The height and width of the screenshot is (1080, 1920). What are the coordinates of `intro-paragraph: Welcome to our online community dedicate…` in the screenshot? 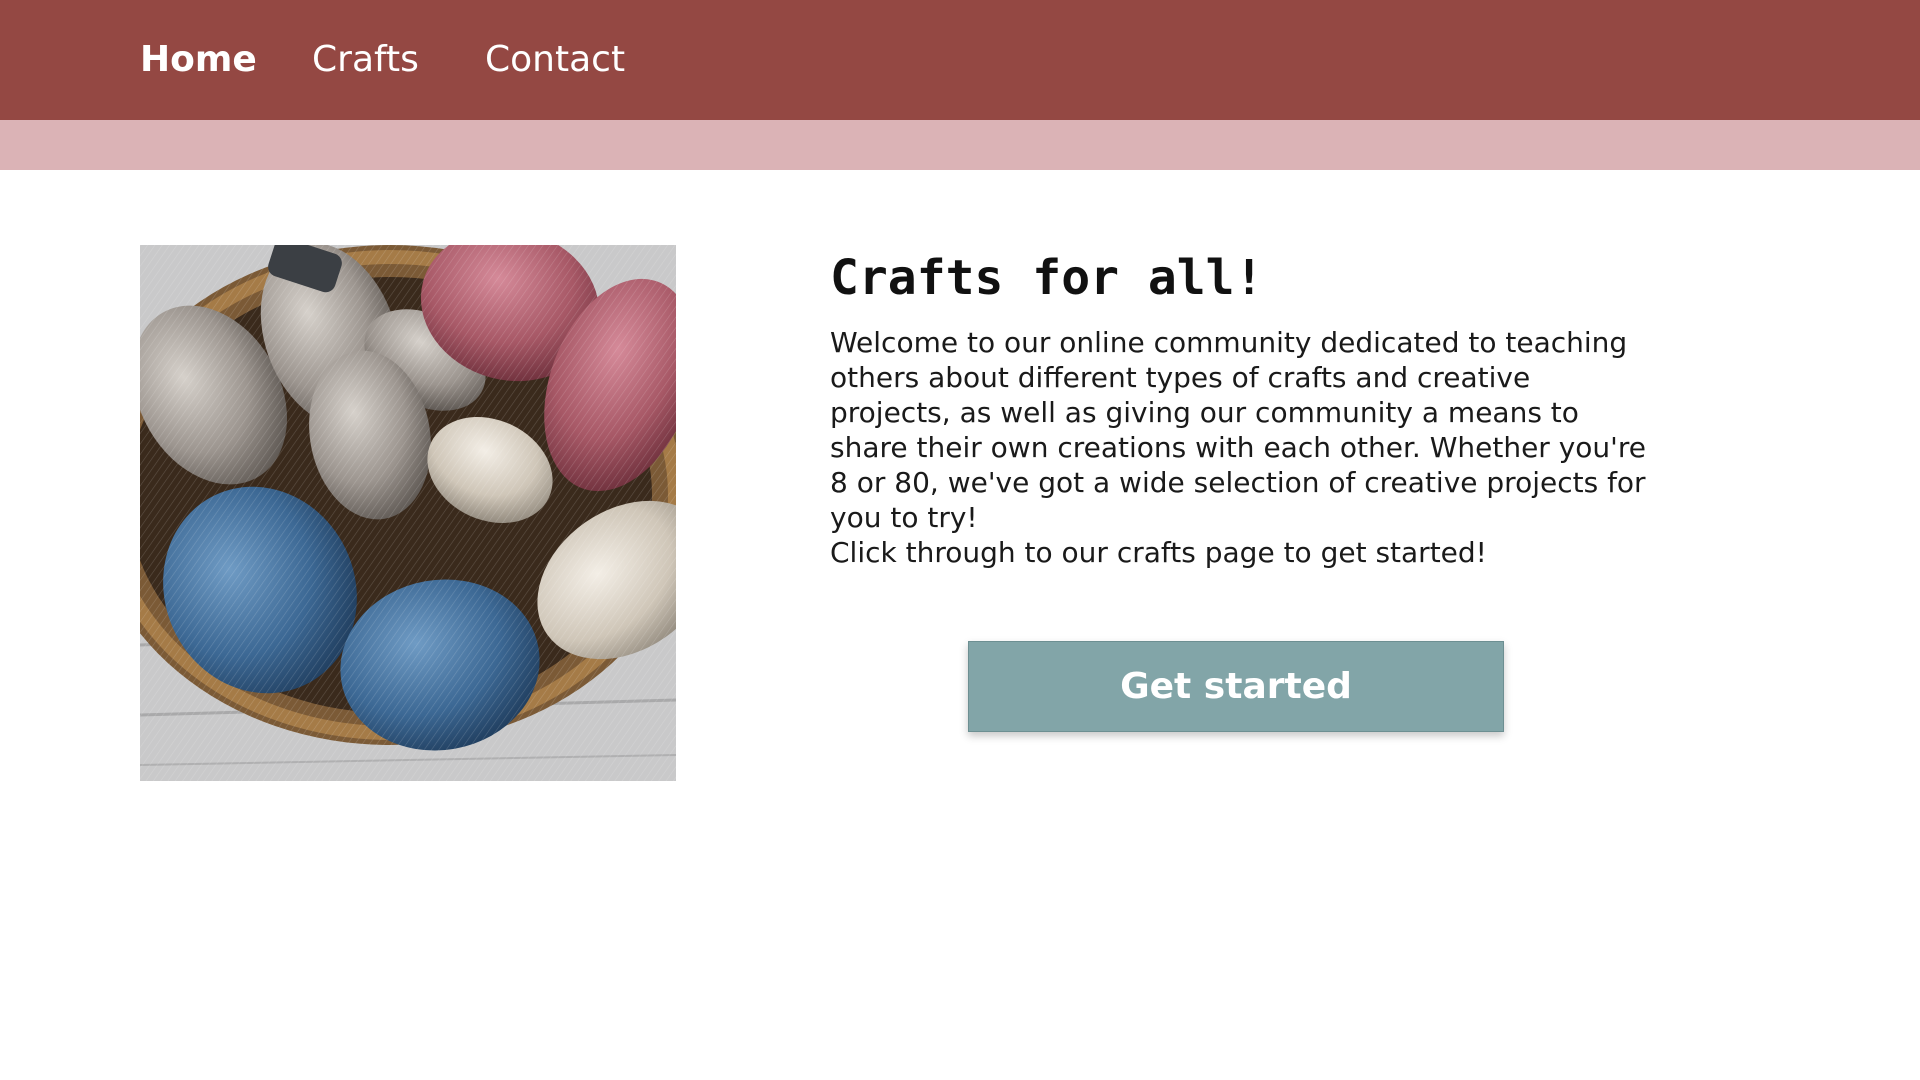 It's located at (1238, 430).